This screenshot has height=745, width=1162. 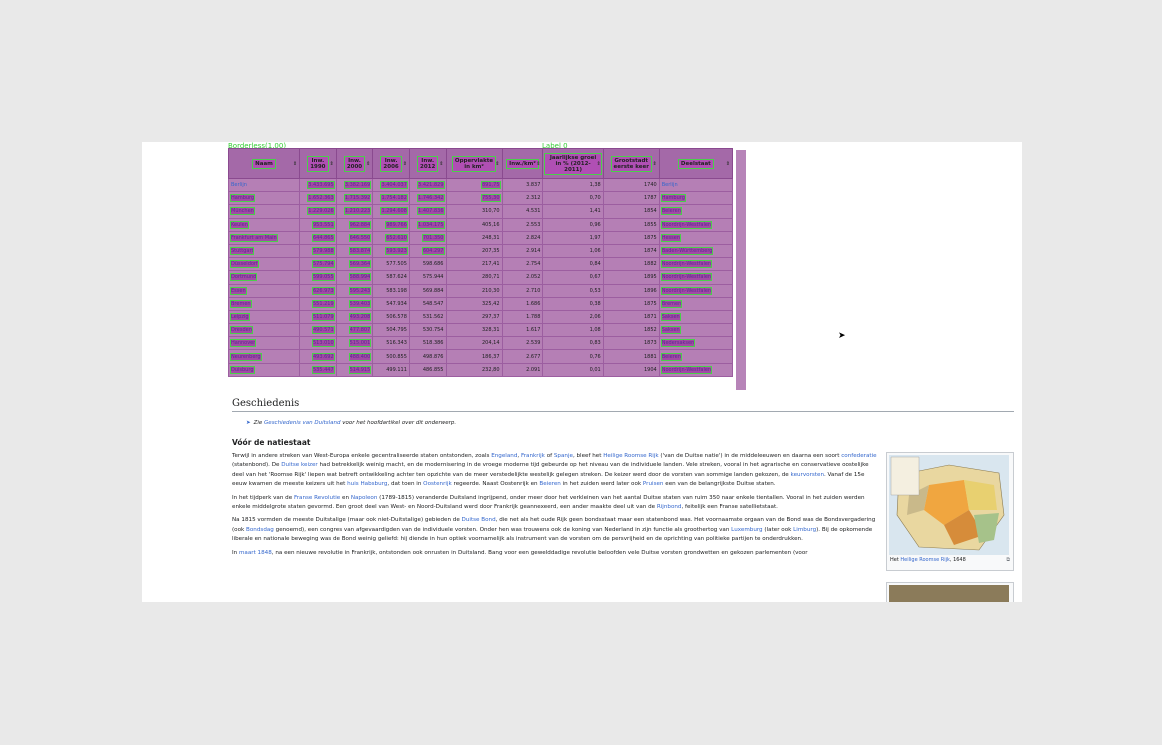 I want to click on table-cell: Neurenberg, so click(x=264, y=356).